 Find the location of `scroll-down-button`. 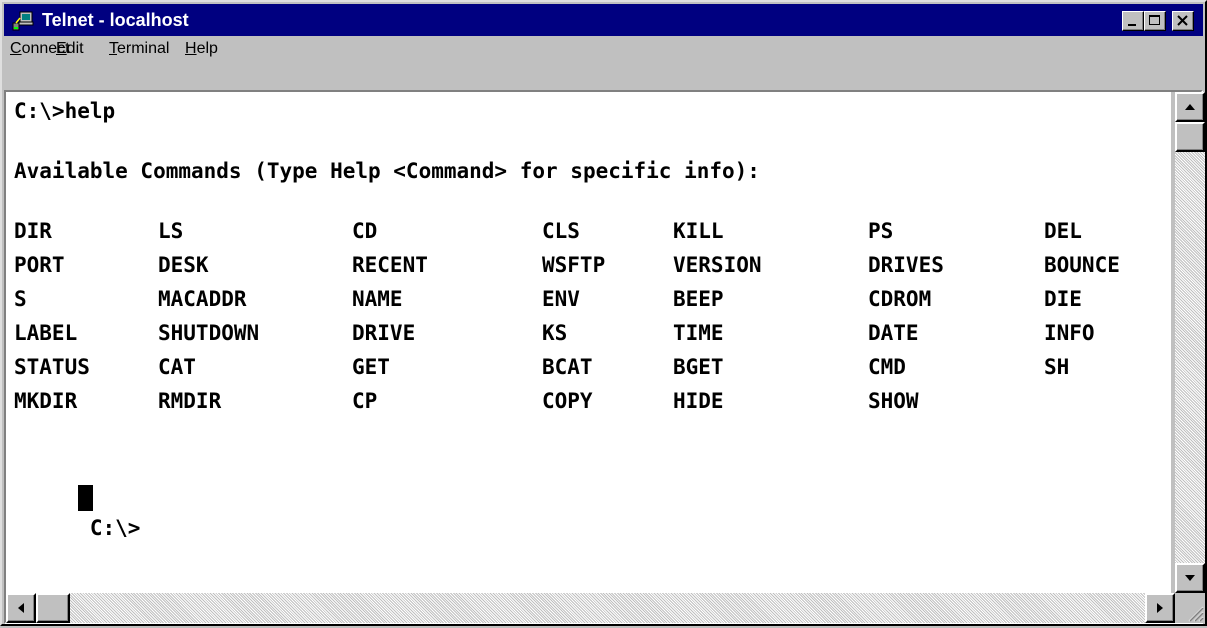

scroll-down-button is located at coordinates (1190, 578).